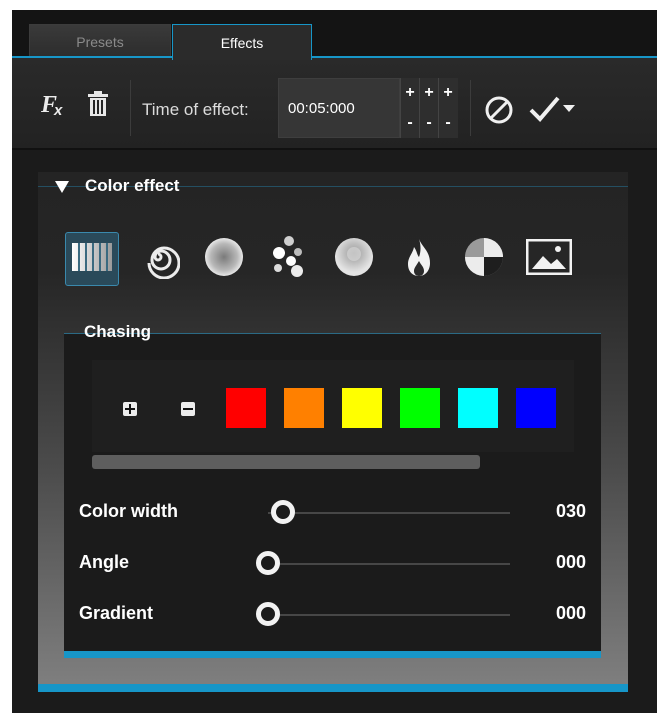 Image resolution: width=657 pixels, height=713 pixels. Describe the element at coordinates (499, 112) in the screenshot. I see `cancel-icon` at that location.